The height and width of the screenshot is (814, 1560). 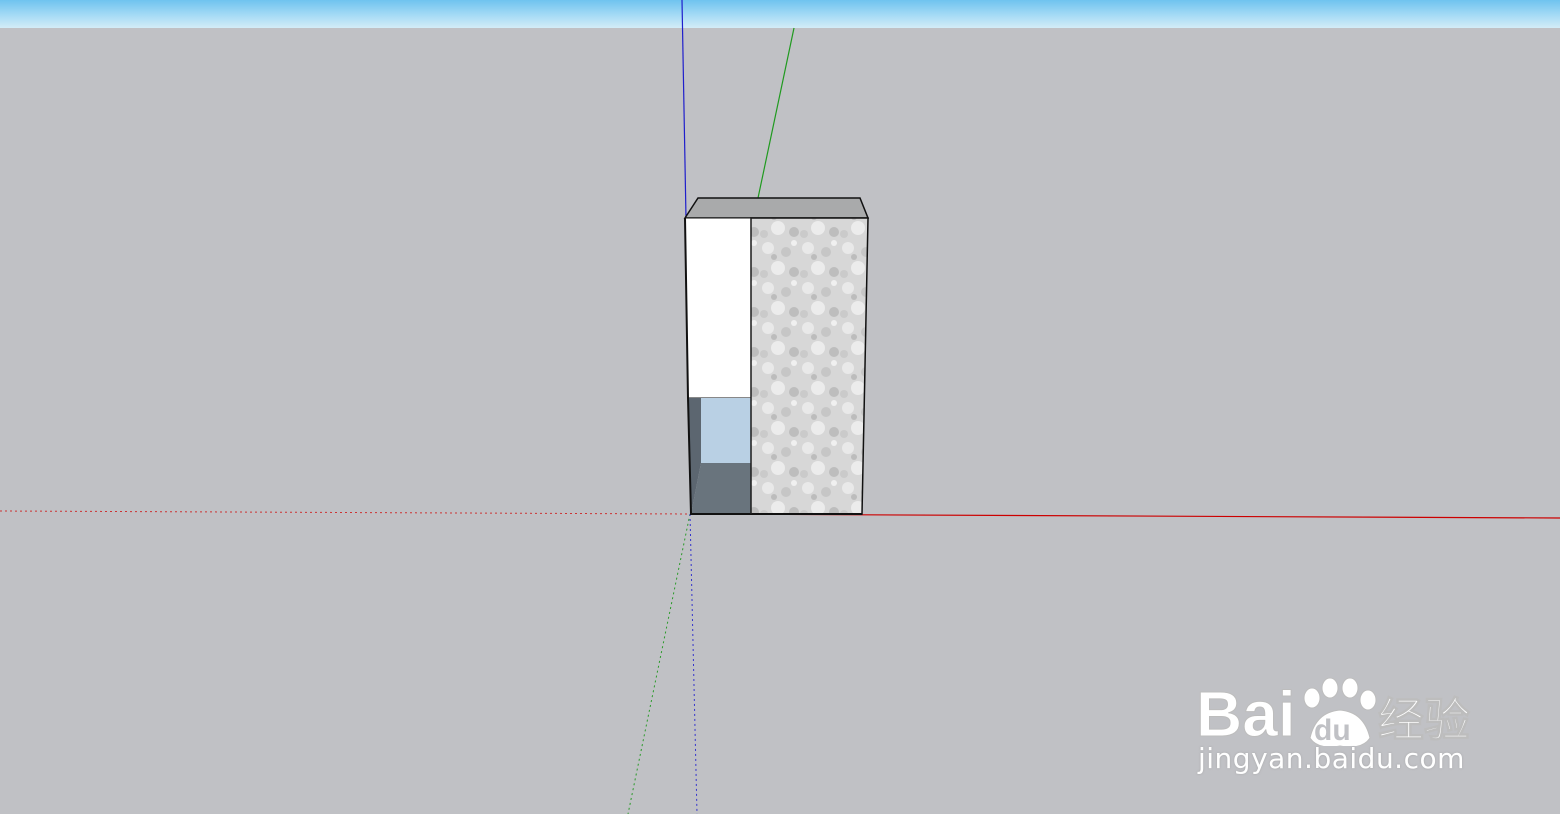 What do you see at coordinates (776, 208) in the screenshot?
I see `box-top-face` at bounding box center [776, 208].